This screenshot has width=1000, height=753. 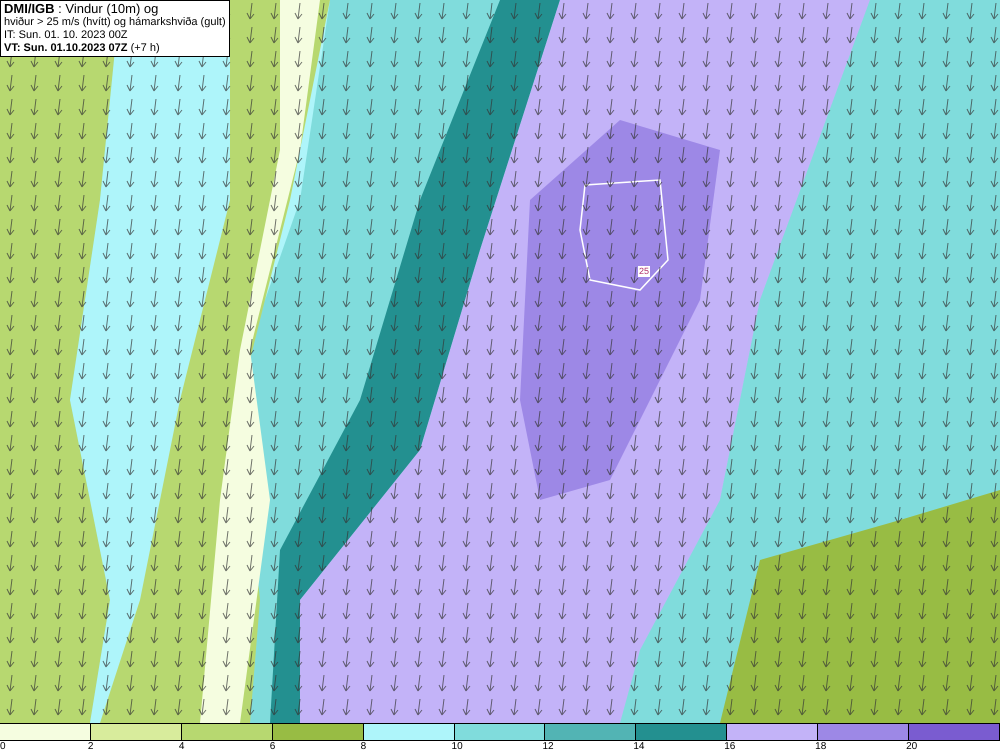 I want to click on tick-label: 0, so click(x=3, y=747).